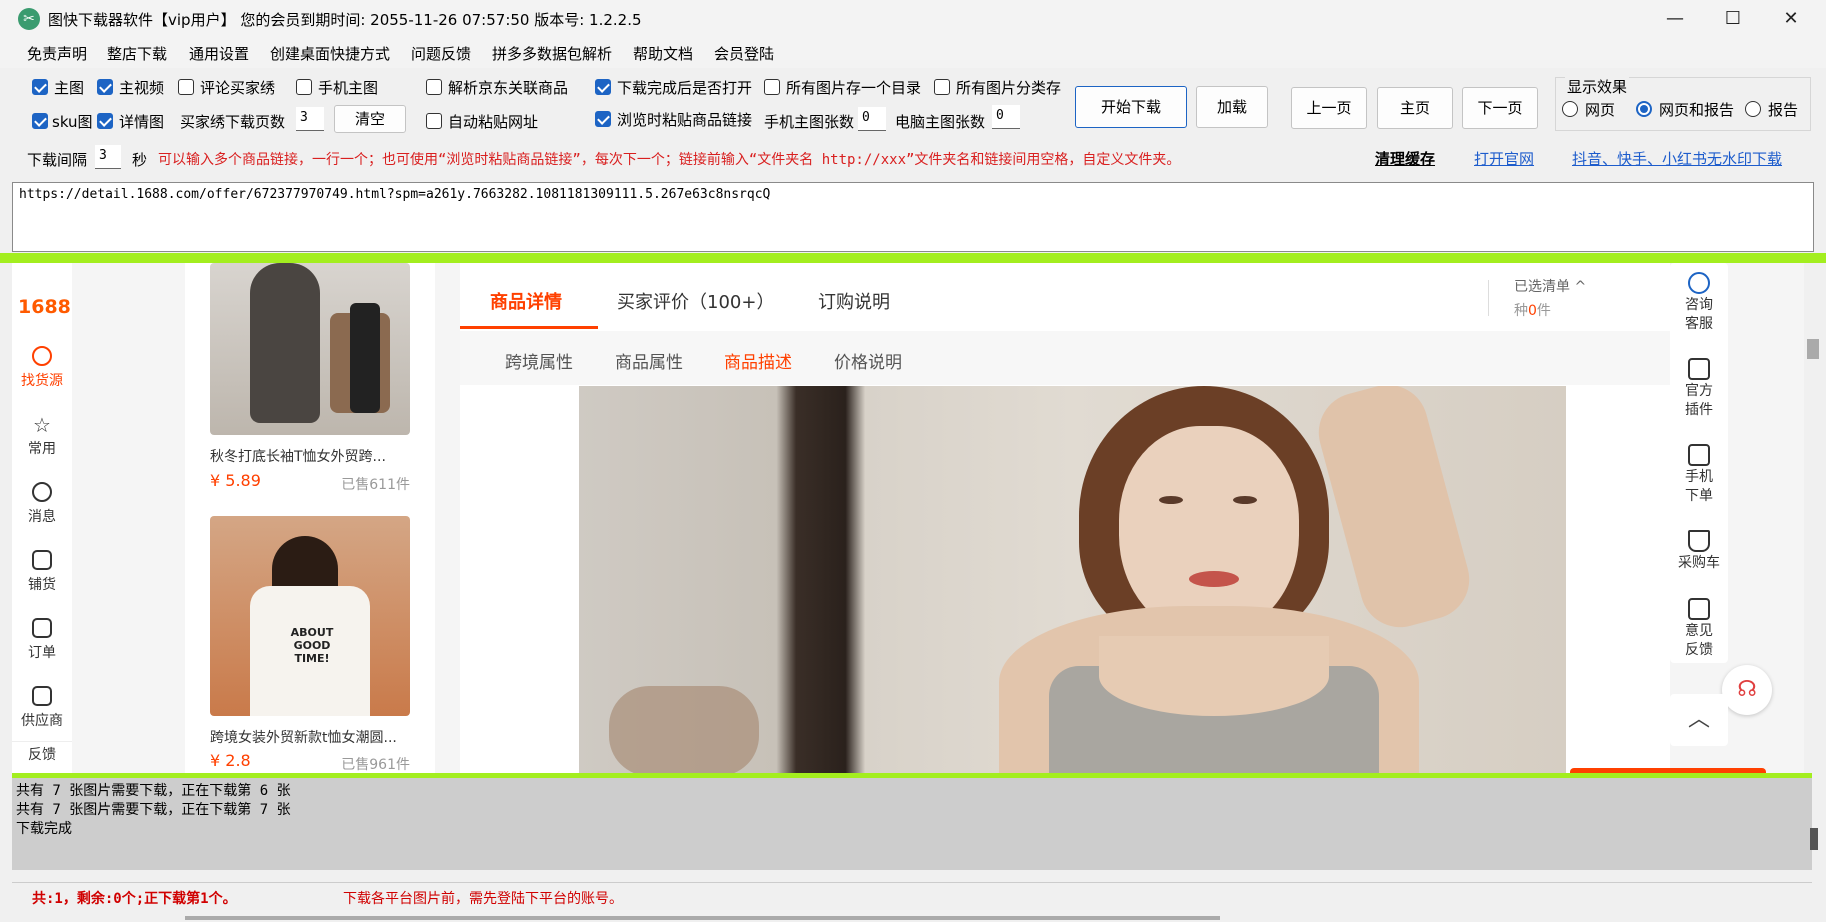 Image resolution: width=1826 pixels, height=922 pixels. Describe the element at coordinates (1675, 19) in the screenshot. I see `minimize-button: —` at that location.